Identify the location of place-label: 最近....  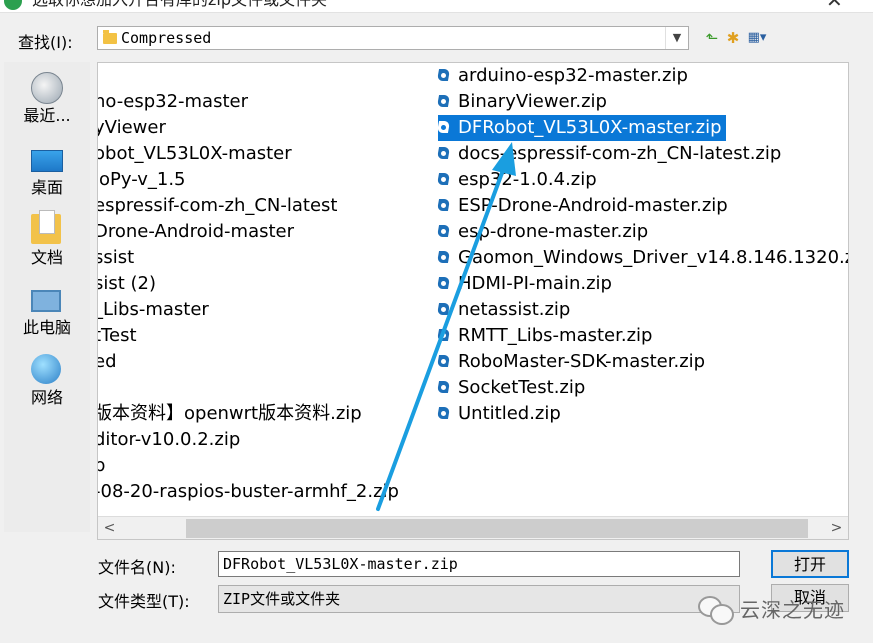
(47, 115).